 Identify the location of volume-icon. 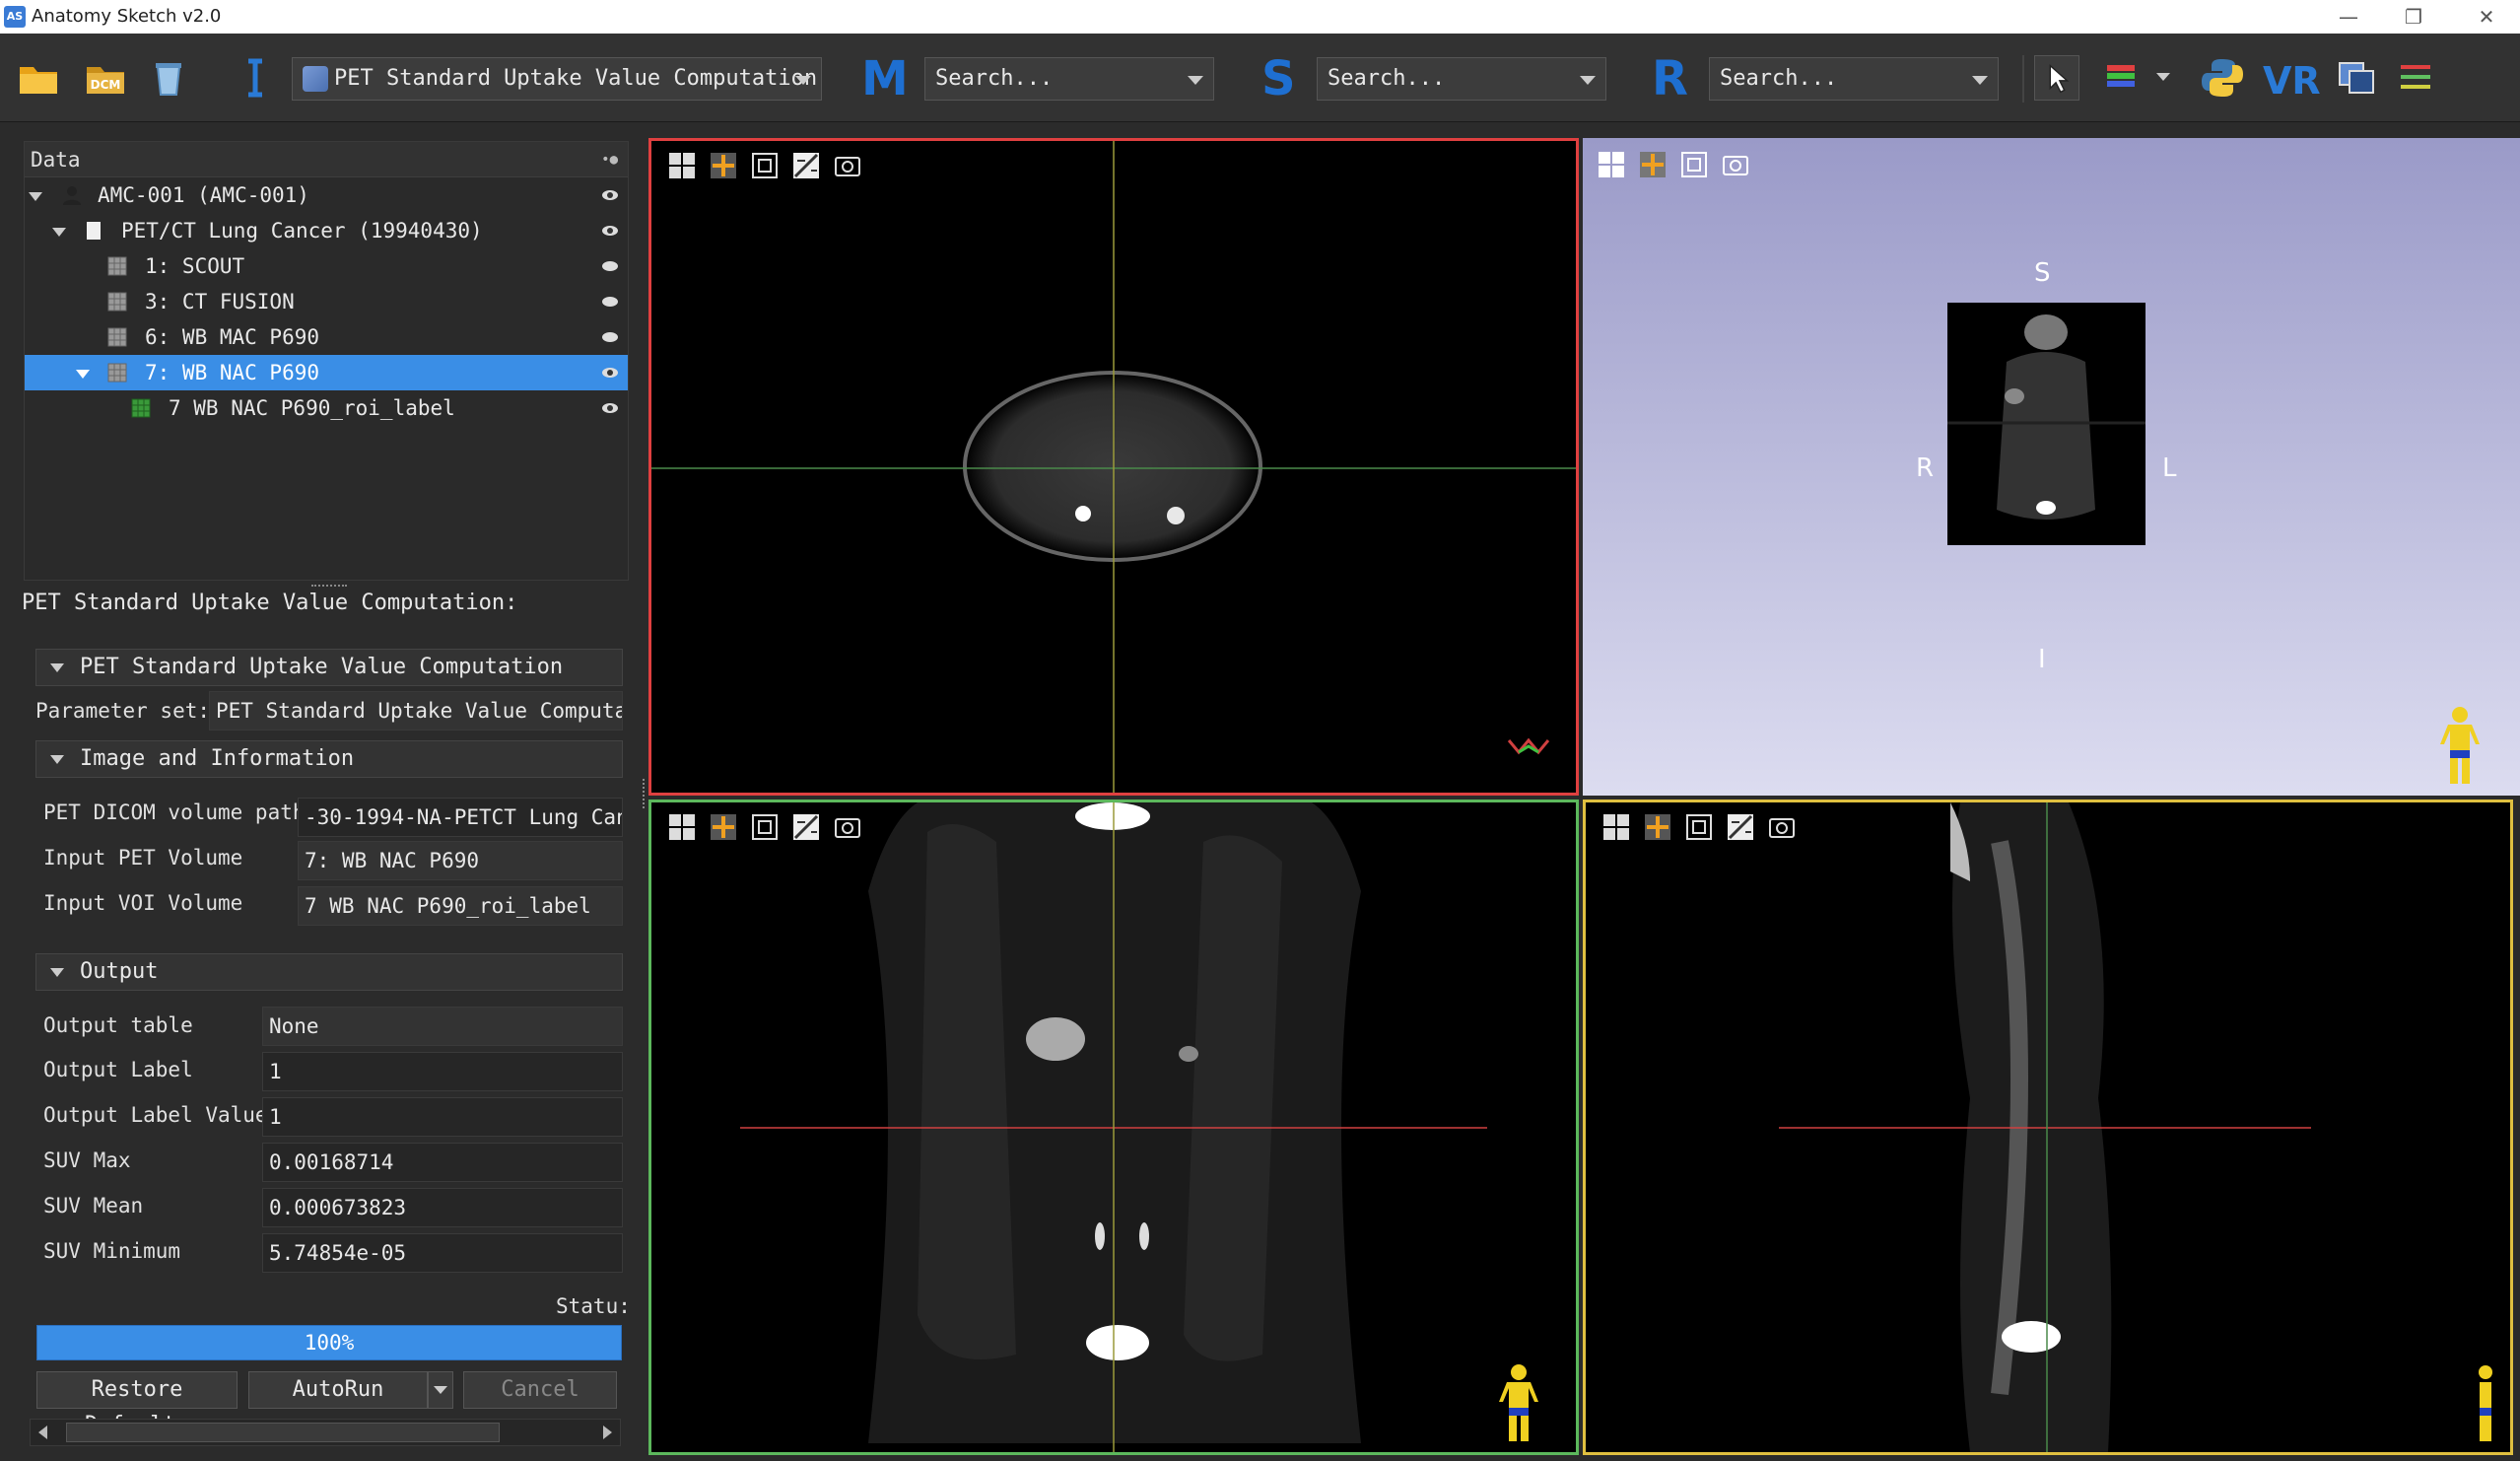
(117, 302).